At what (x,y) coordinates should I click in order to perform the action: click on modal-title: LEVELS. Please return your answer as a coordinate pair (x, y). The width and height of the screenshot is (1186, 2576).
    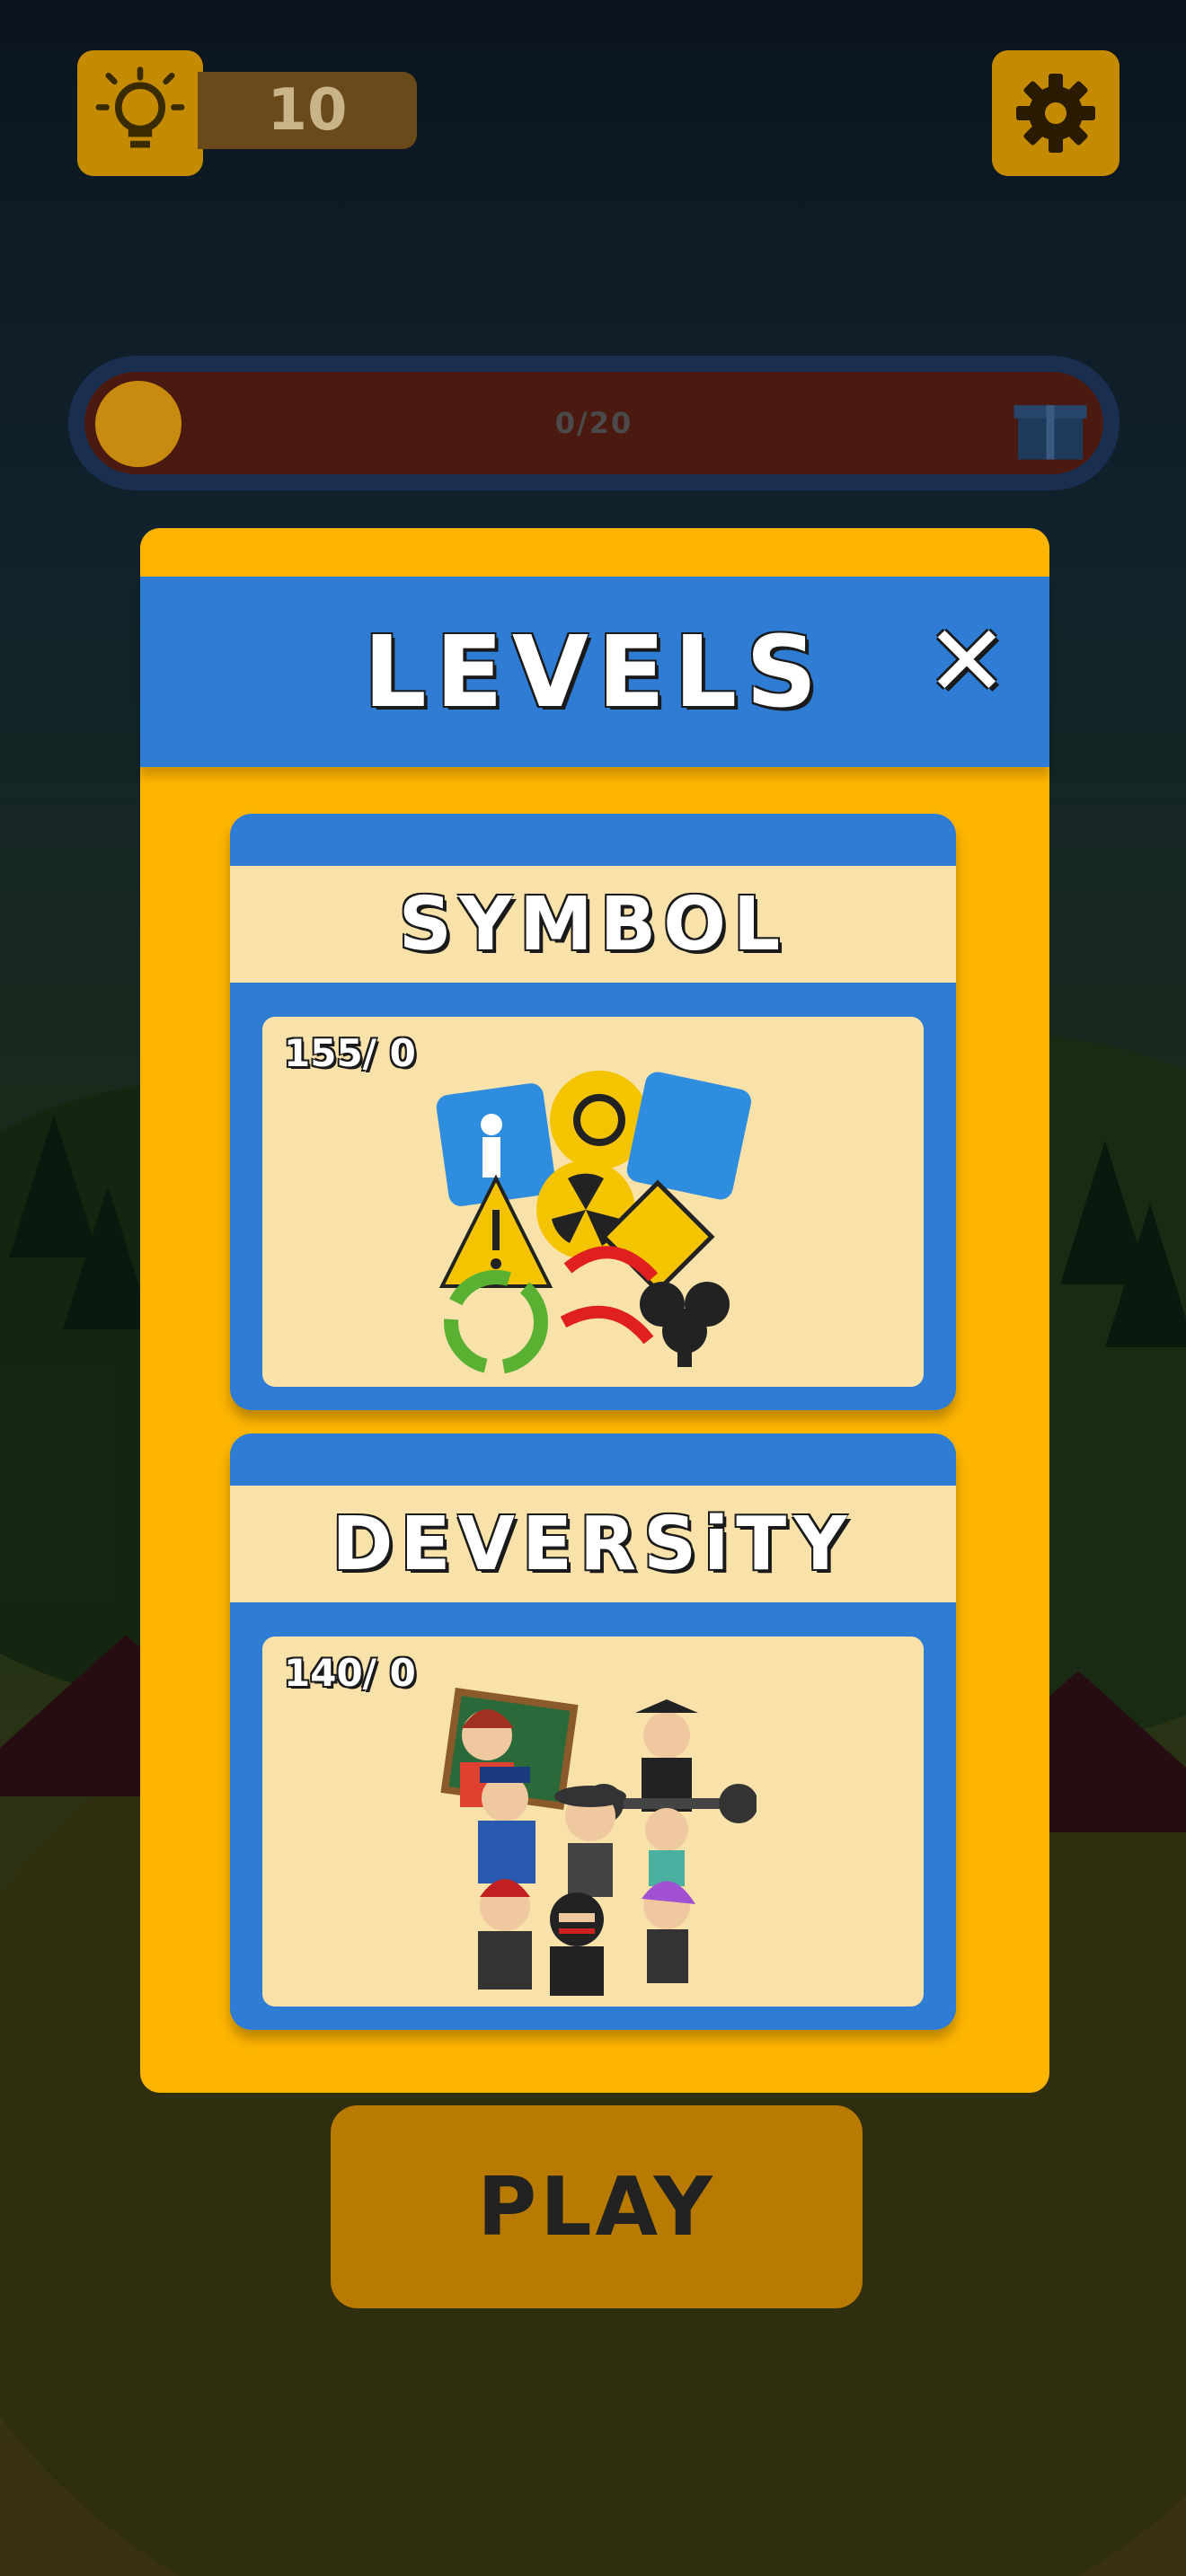
    Looking at the image, I should click on (595, 671).